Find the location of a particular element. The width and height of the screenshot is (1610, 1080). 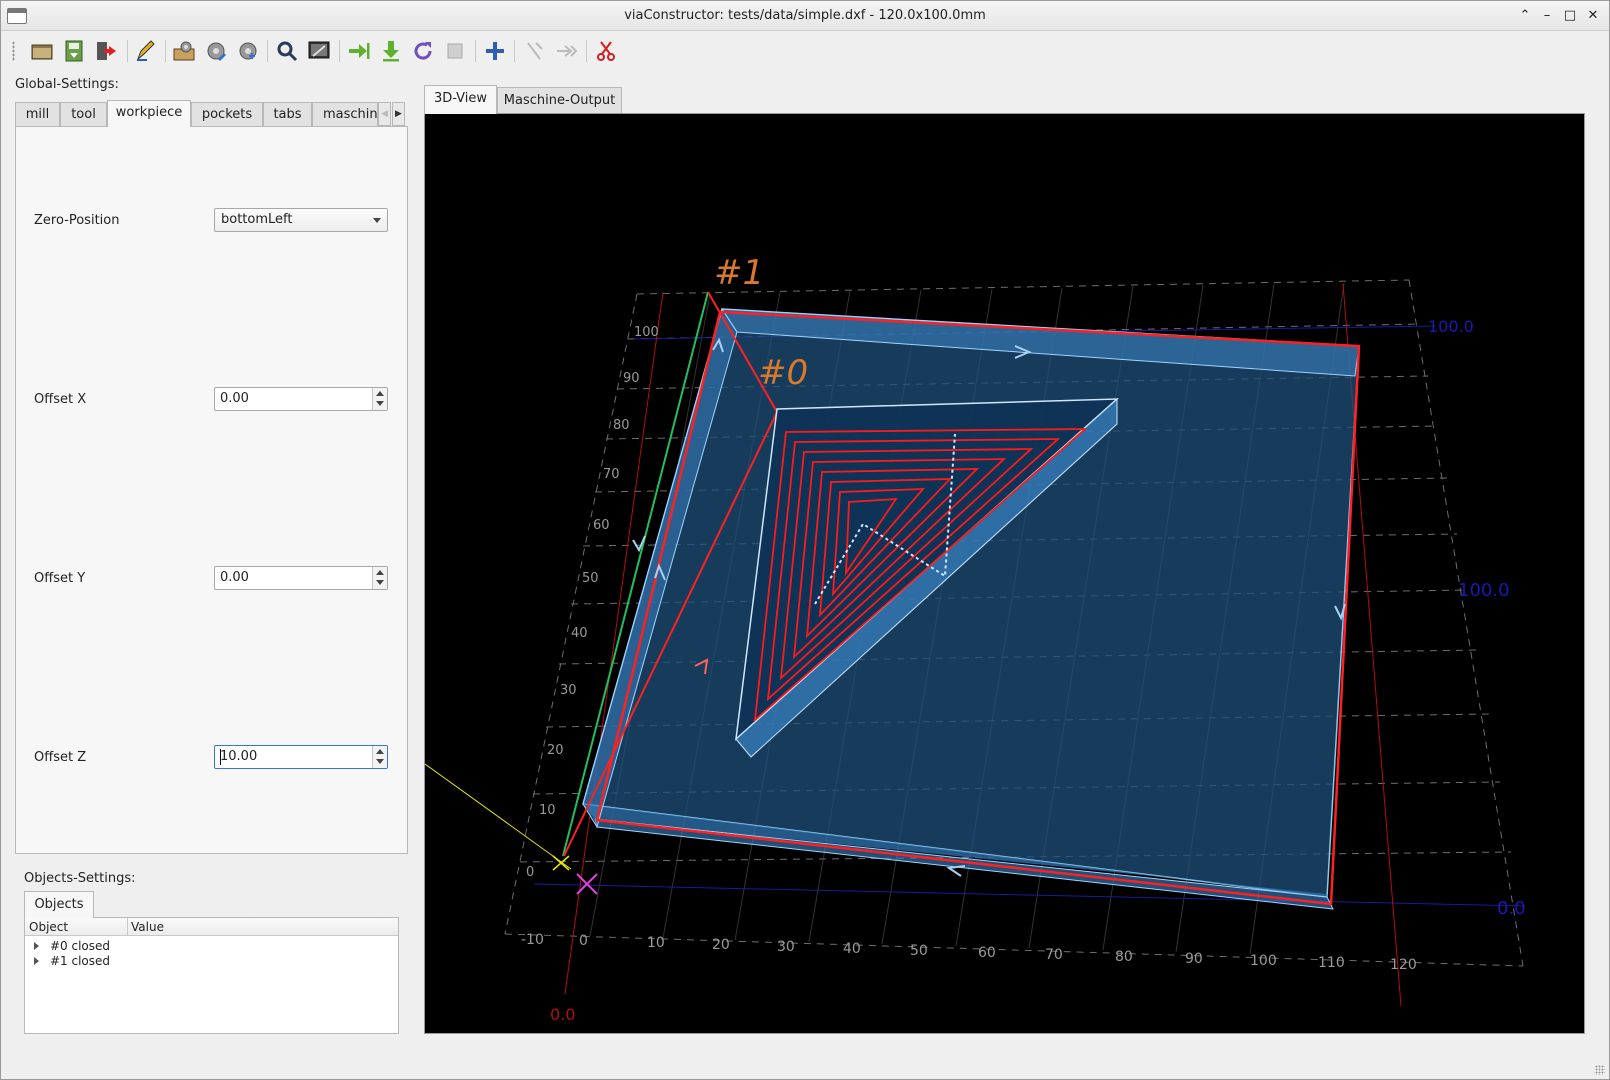

search-icon is located at coordinates (287, 51).